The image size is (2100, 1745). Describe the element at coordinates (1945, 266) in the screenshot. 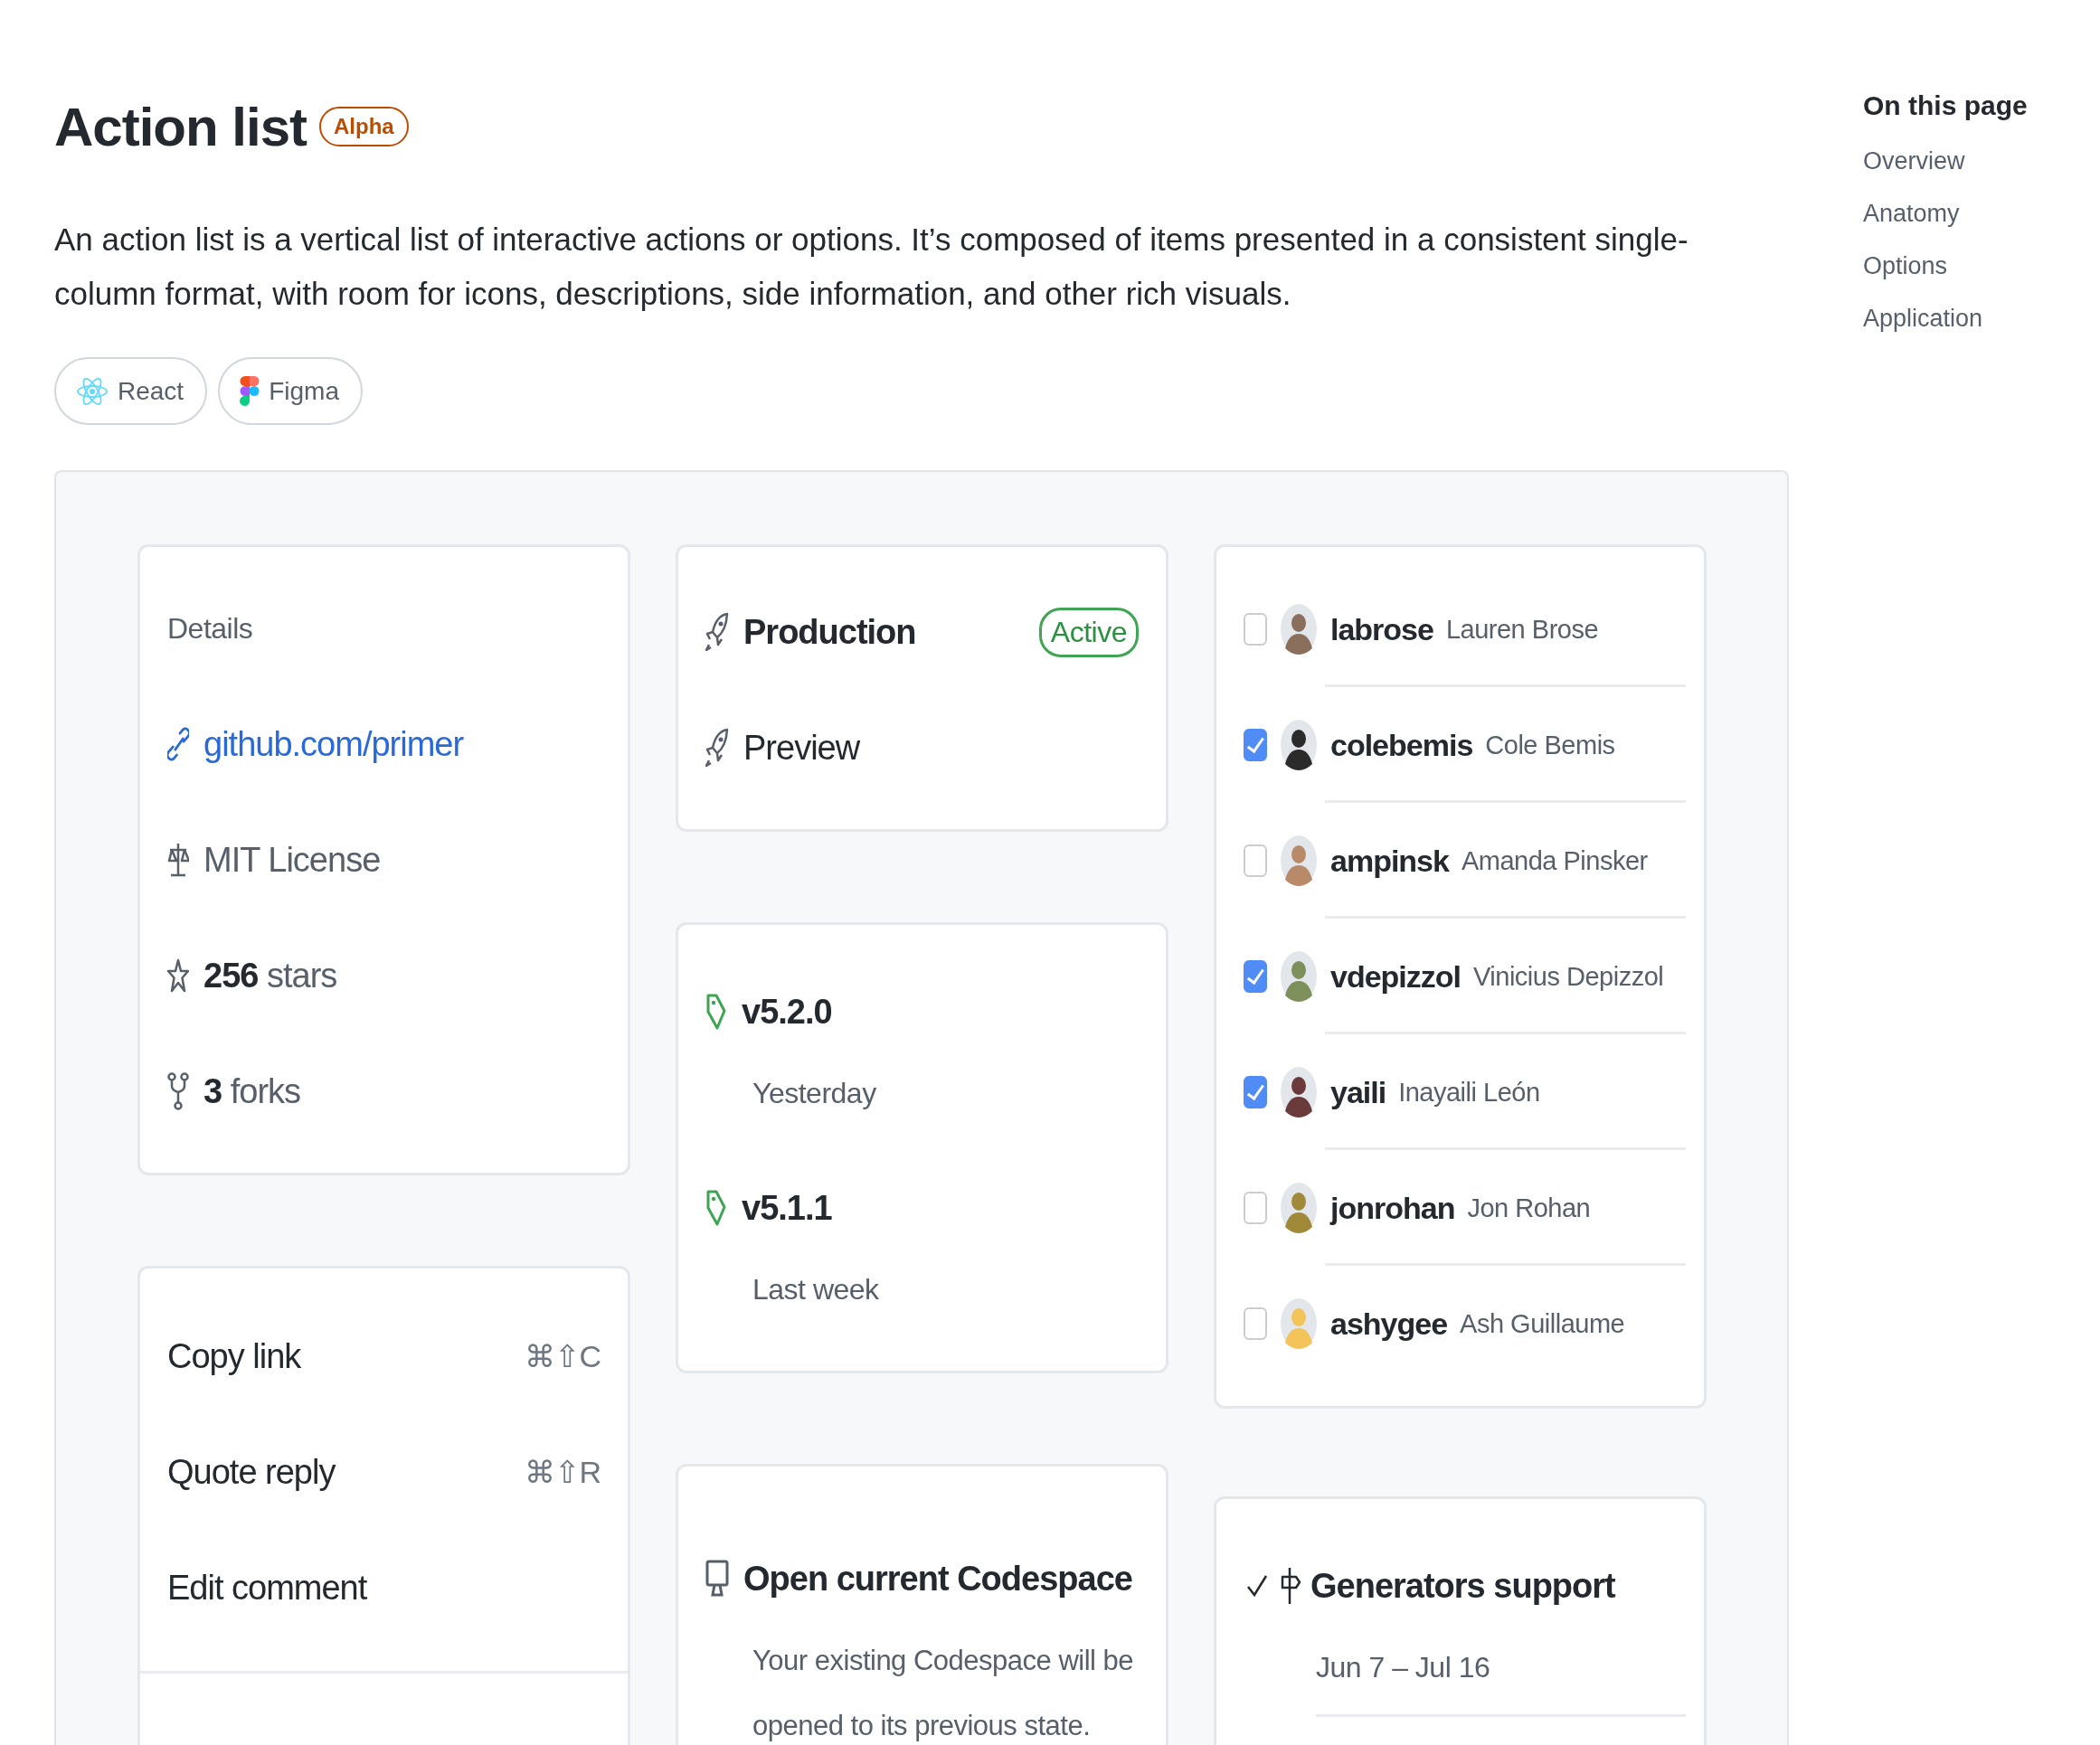

I see `toc-link: Options` at that location.